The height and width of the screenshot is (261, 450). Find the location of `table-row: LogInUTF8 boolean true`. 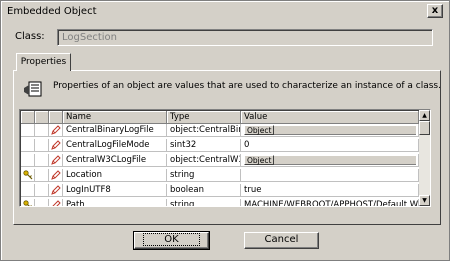

table-row: LogInUTF8 boolean true is located at coordinates (220, 190).